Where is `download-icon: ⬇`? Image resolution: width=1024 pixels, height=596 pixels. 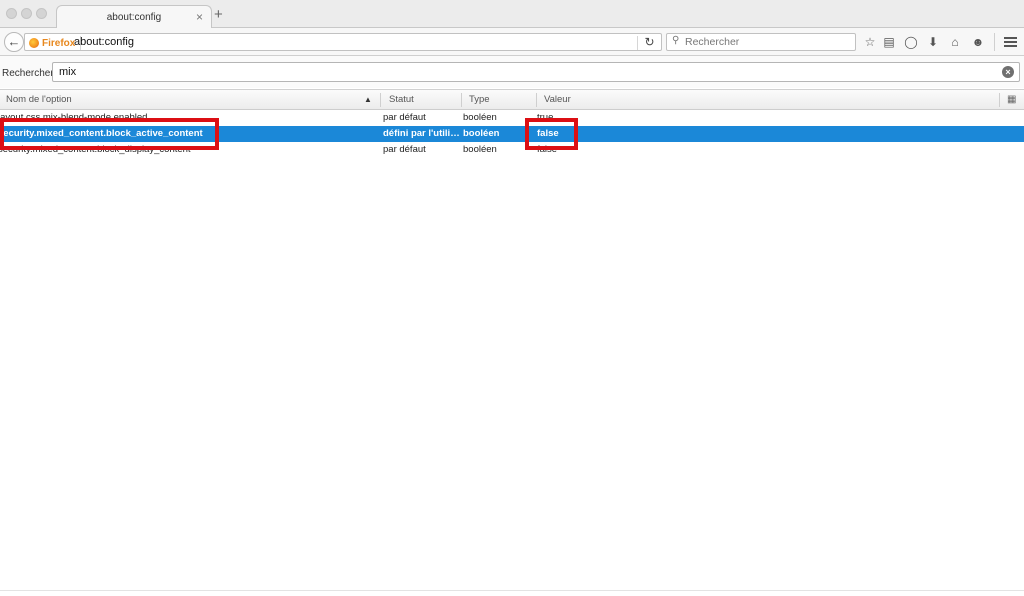 download-icon: ⬇ is located at coordinates (933, 42).